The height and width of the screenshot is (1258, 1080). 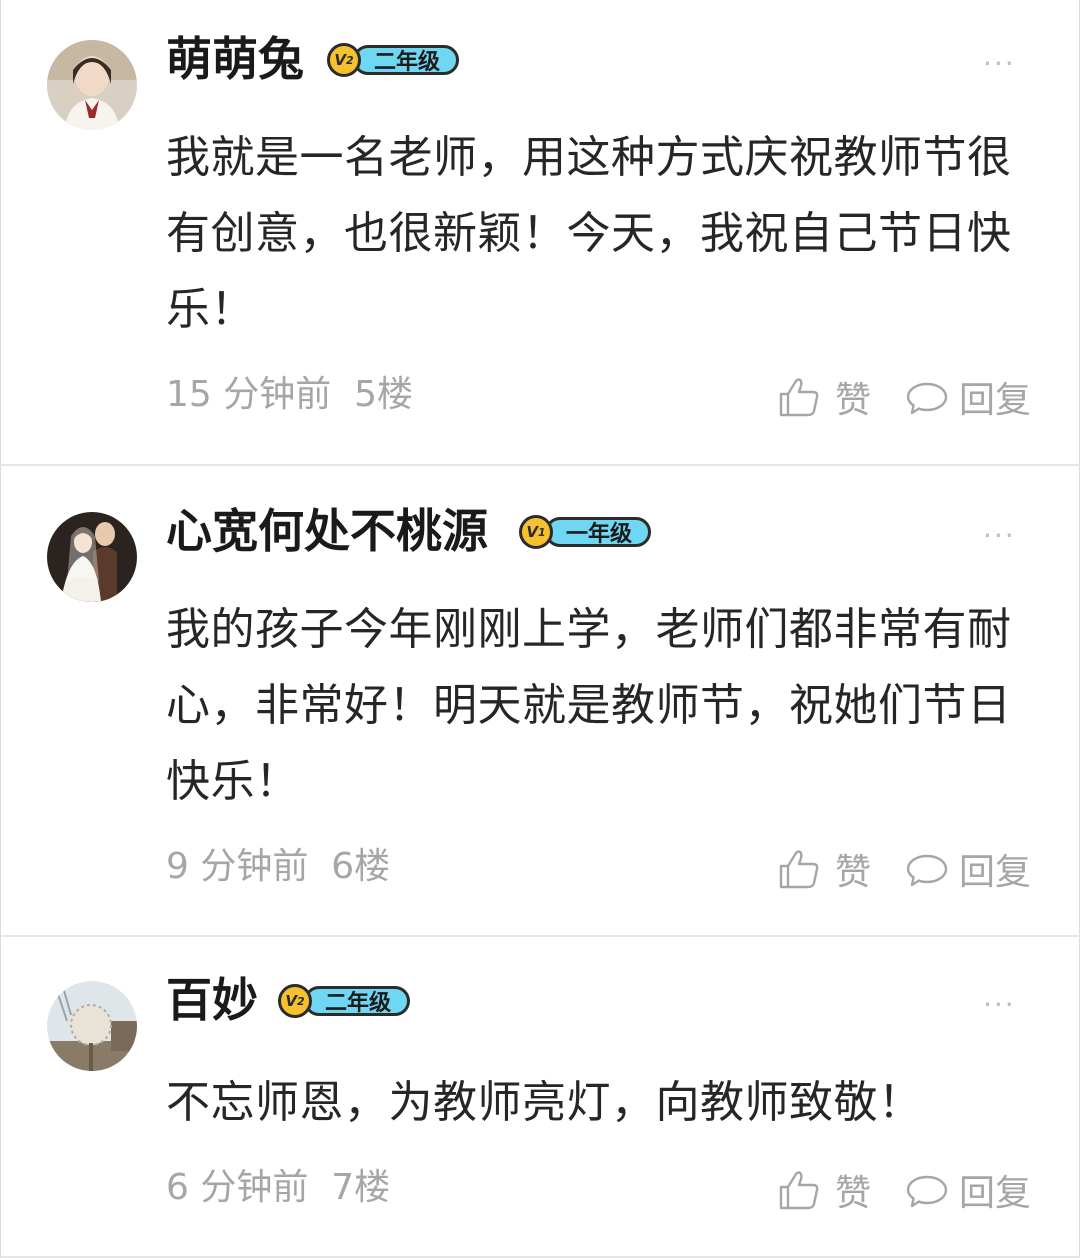 I want to click on username: 百妙, so click(x=212, y=1000).